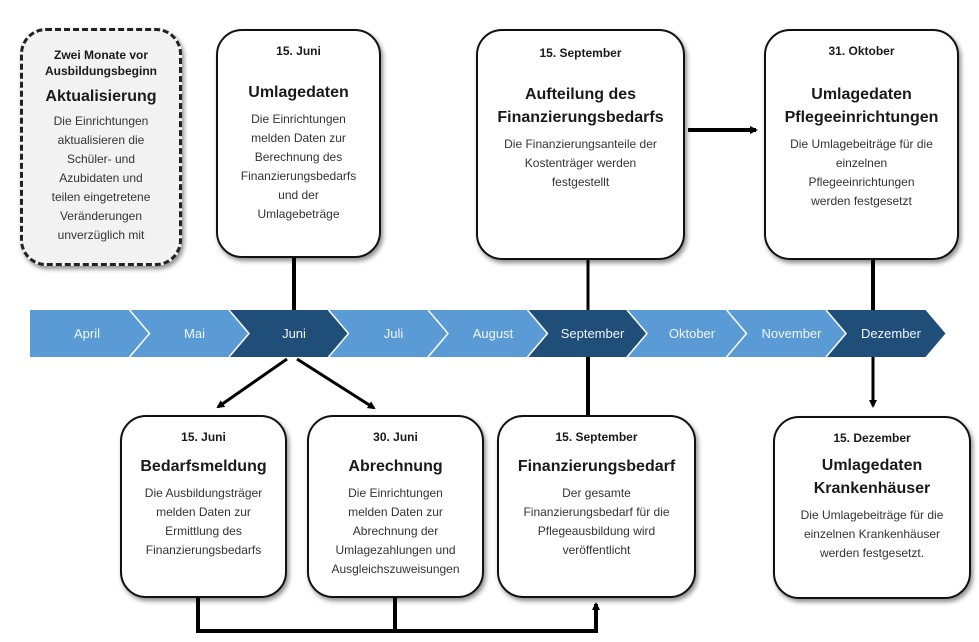  Describe the element at coordinates (791, 333) in the screenshot. I see `month-label-november: November` at that location.